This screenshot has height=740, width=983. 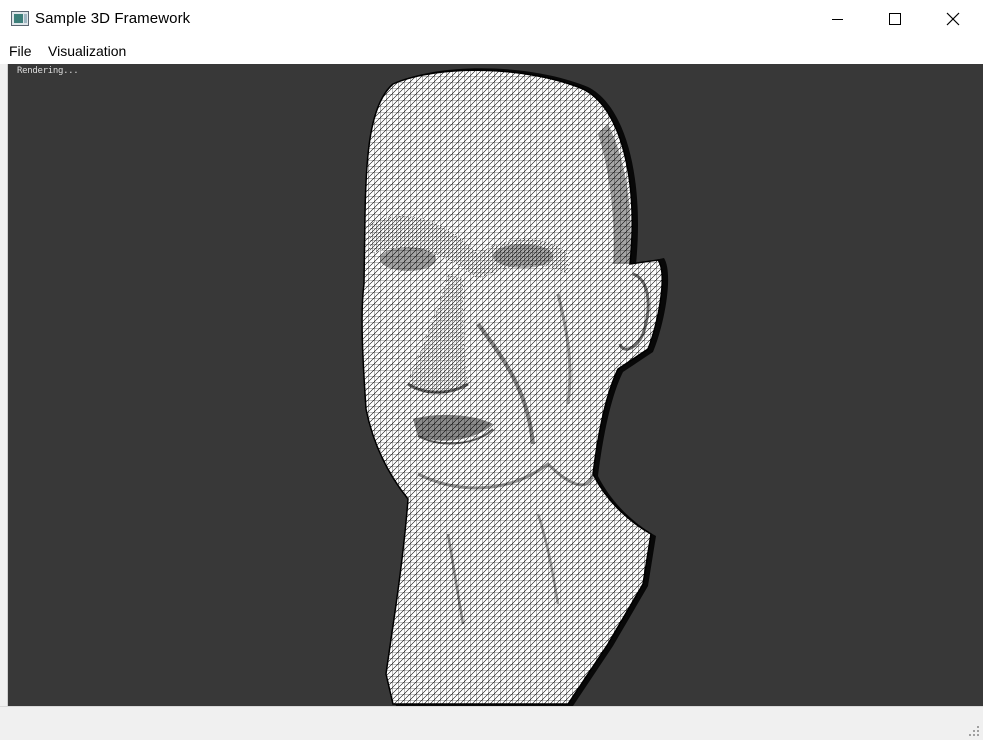 I want to click on minimize-icon, so click(x=837, y=19).